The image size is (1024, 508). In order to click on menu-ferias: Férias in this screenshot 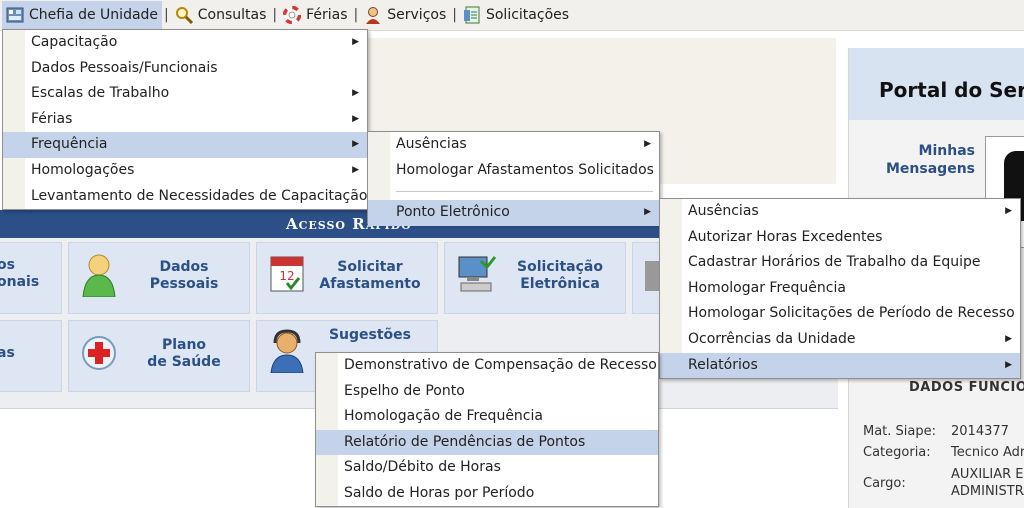, I will do `click(315, 15)`.